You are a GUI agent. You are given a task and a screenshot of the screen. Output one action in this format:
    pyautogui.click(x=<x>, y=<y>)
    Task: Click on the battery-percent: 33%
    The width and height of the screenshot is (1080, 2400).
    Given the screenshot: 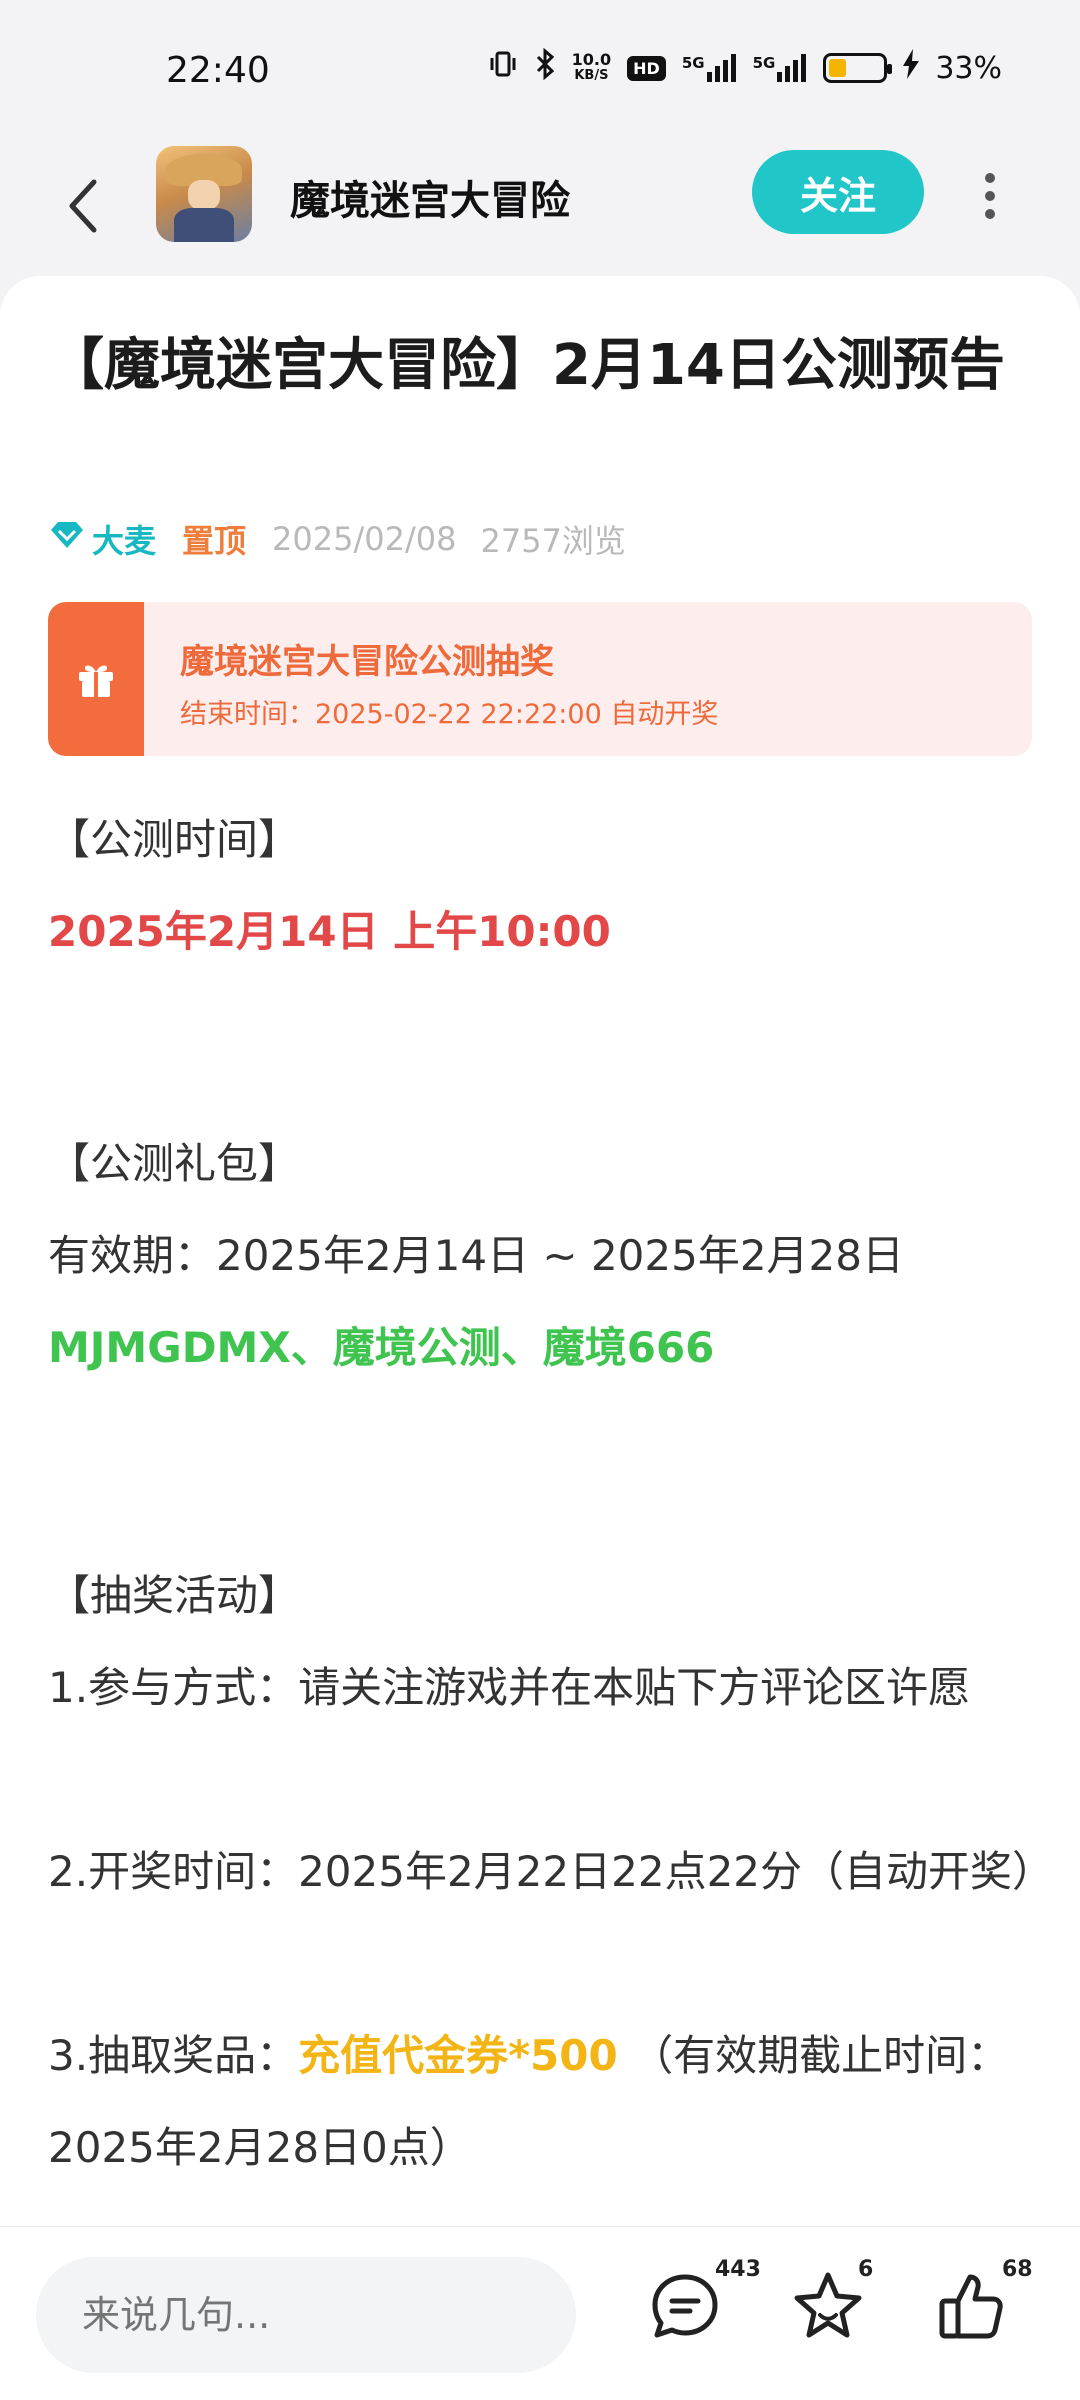 What is the action you would take?
    pyautogui.click(x=968, y=68)
    